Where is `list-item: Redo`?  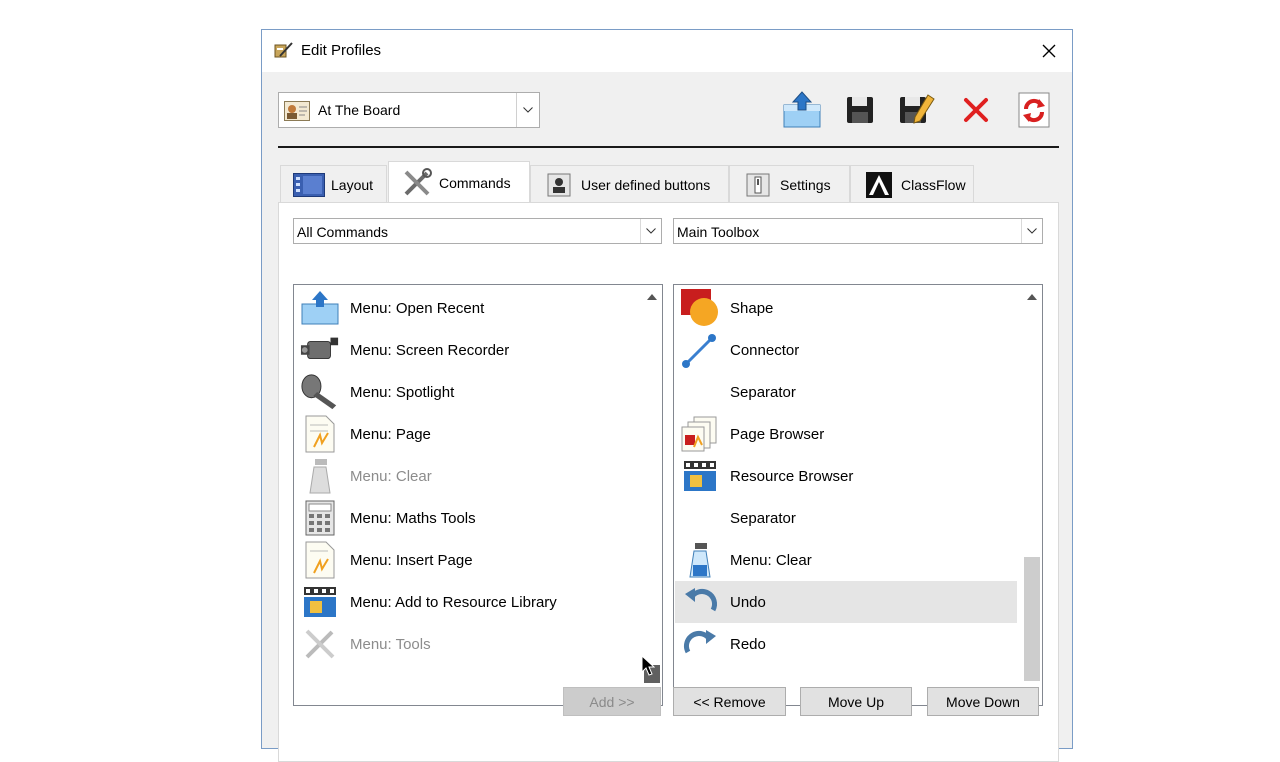 list-item: Redo is located at coordinates (846, 644).